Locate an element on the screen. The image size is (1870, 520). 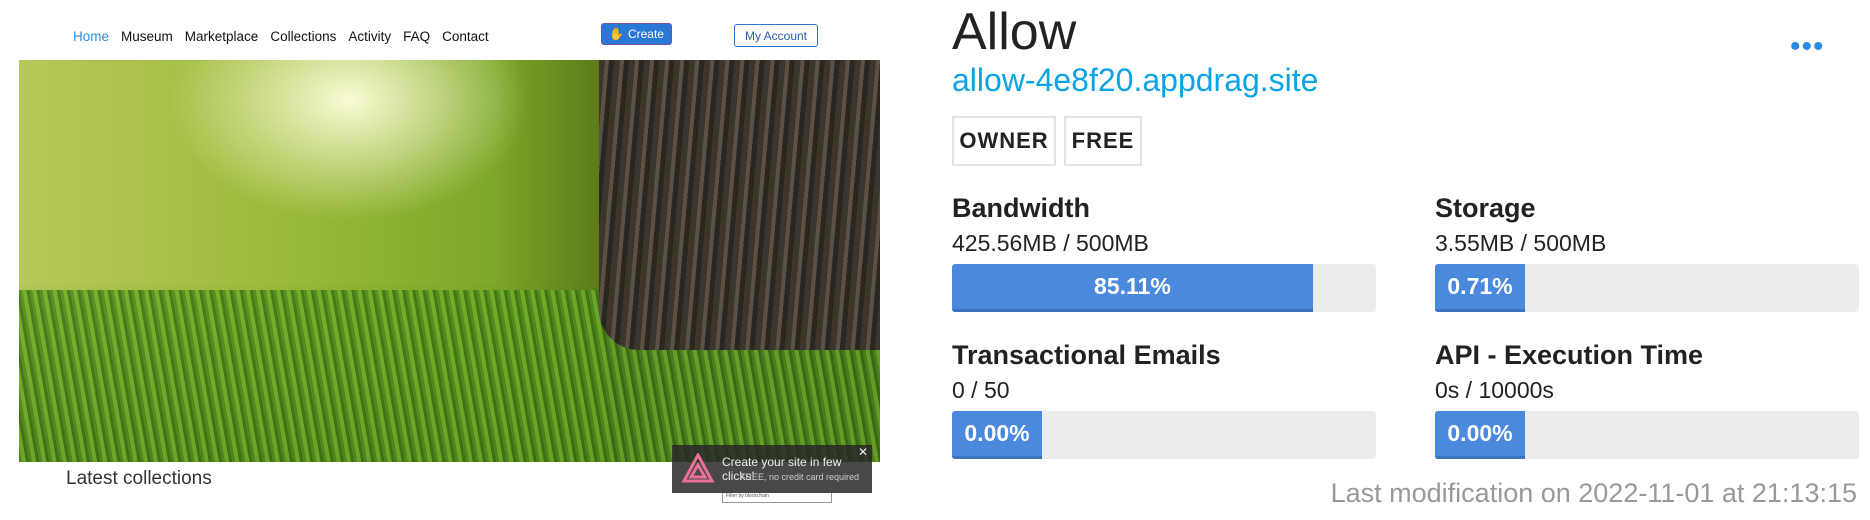
metric-label: Bandwidth is located at coordinates (1021, 208).